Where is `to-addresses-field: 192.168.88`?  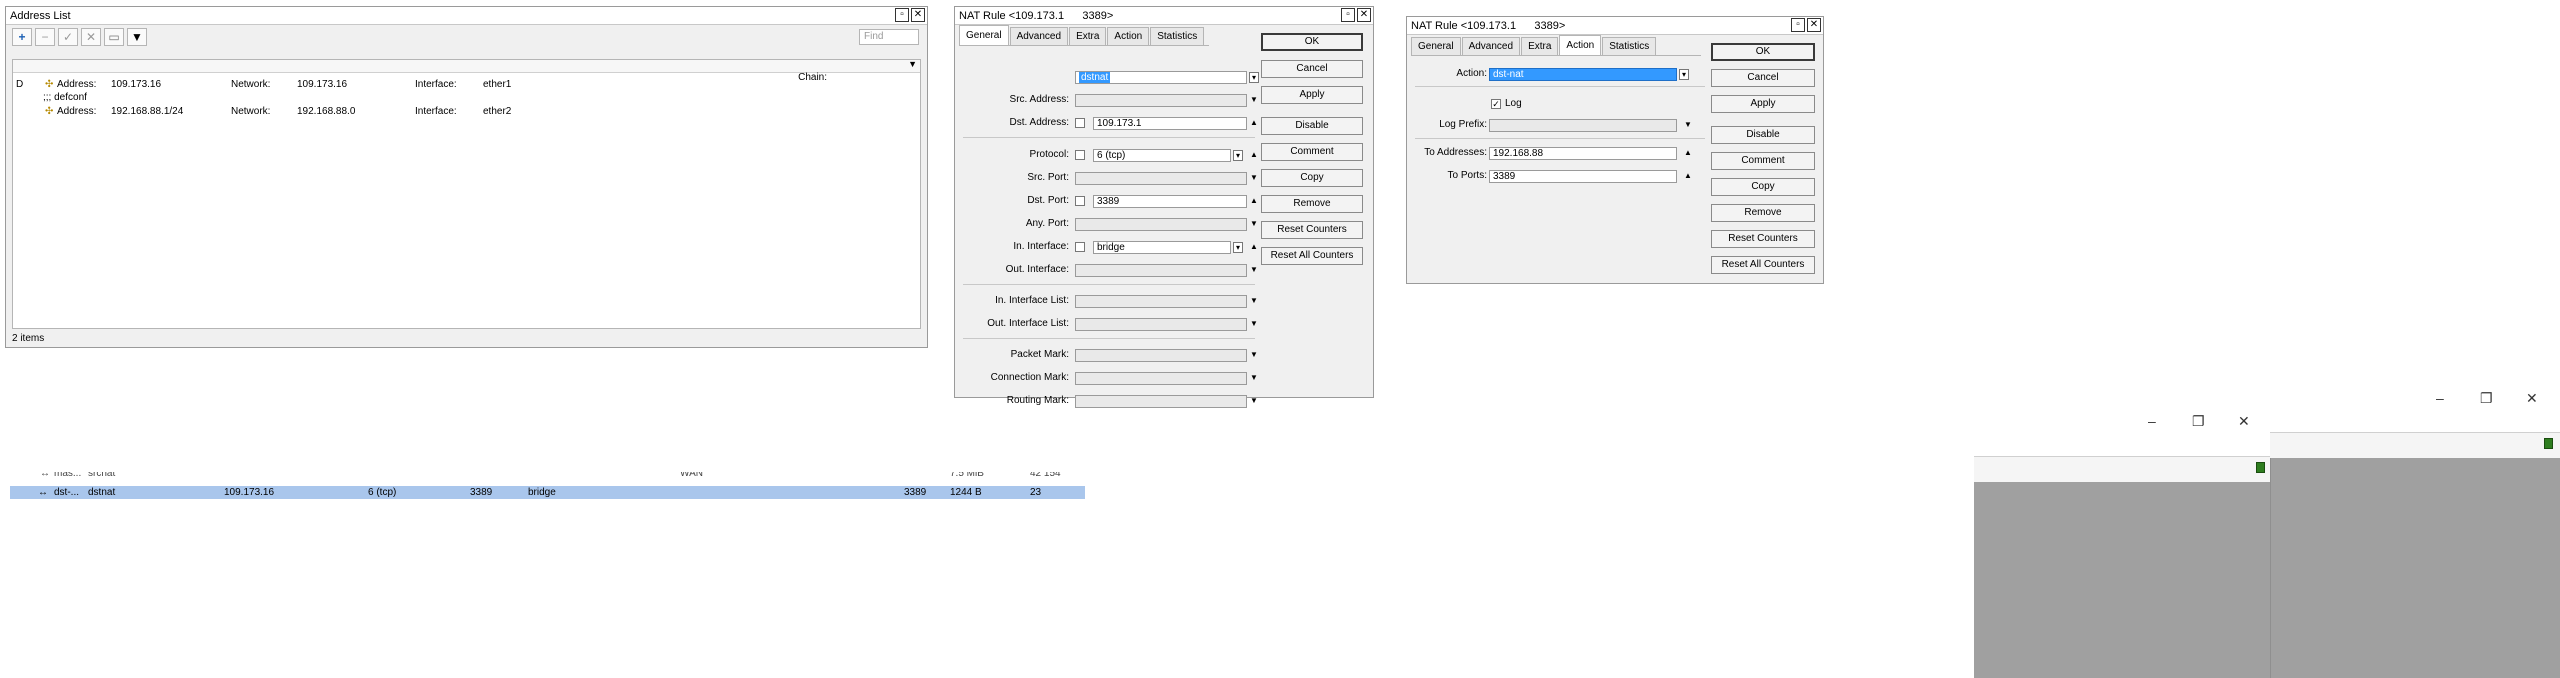 to-addresses-field: 192.168.88 is located at coordinates (1583, 153).